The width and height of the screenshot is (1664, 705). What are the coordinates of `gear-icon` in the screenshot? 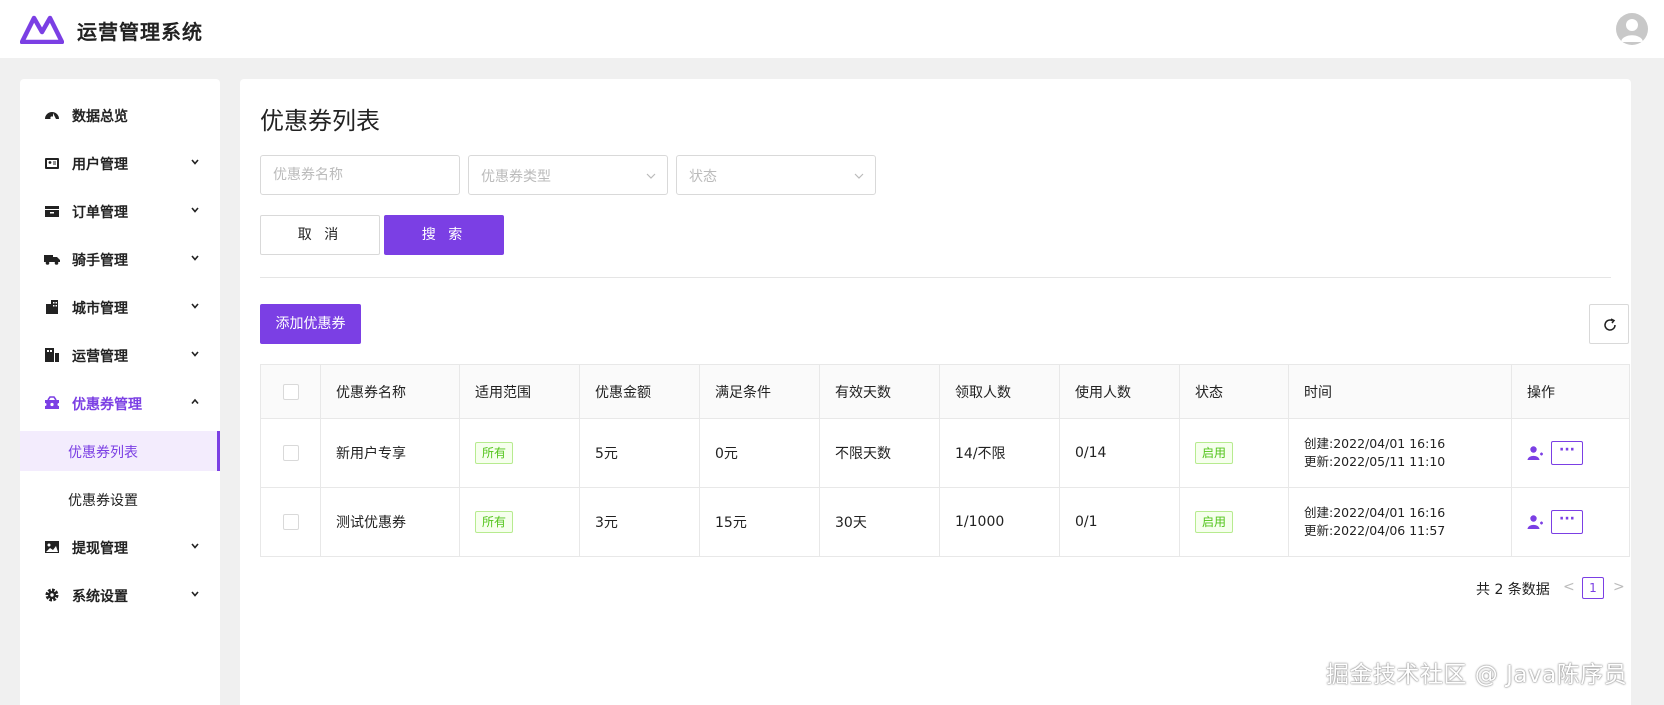 It's located at (52, 595).